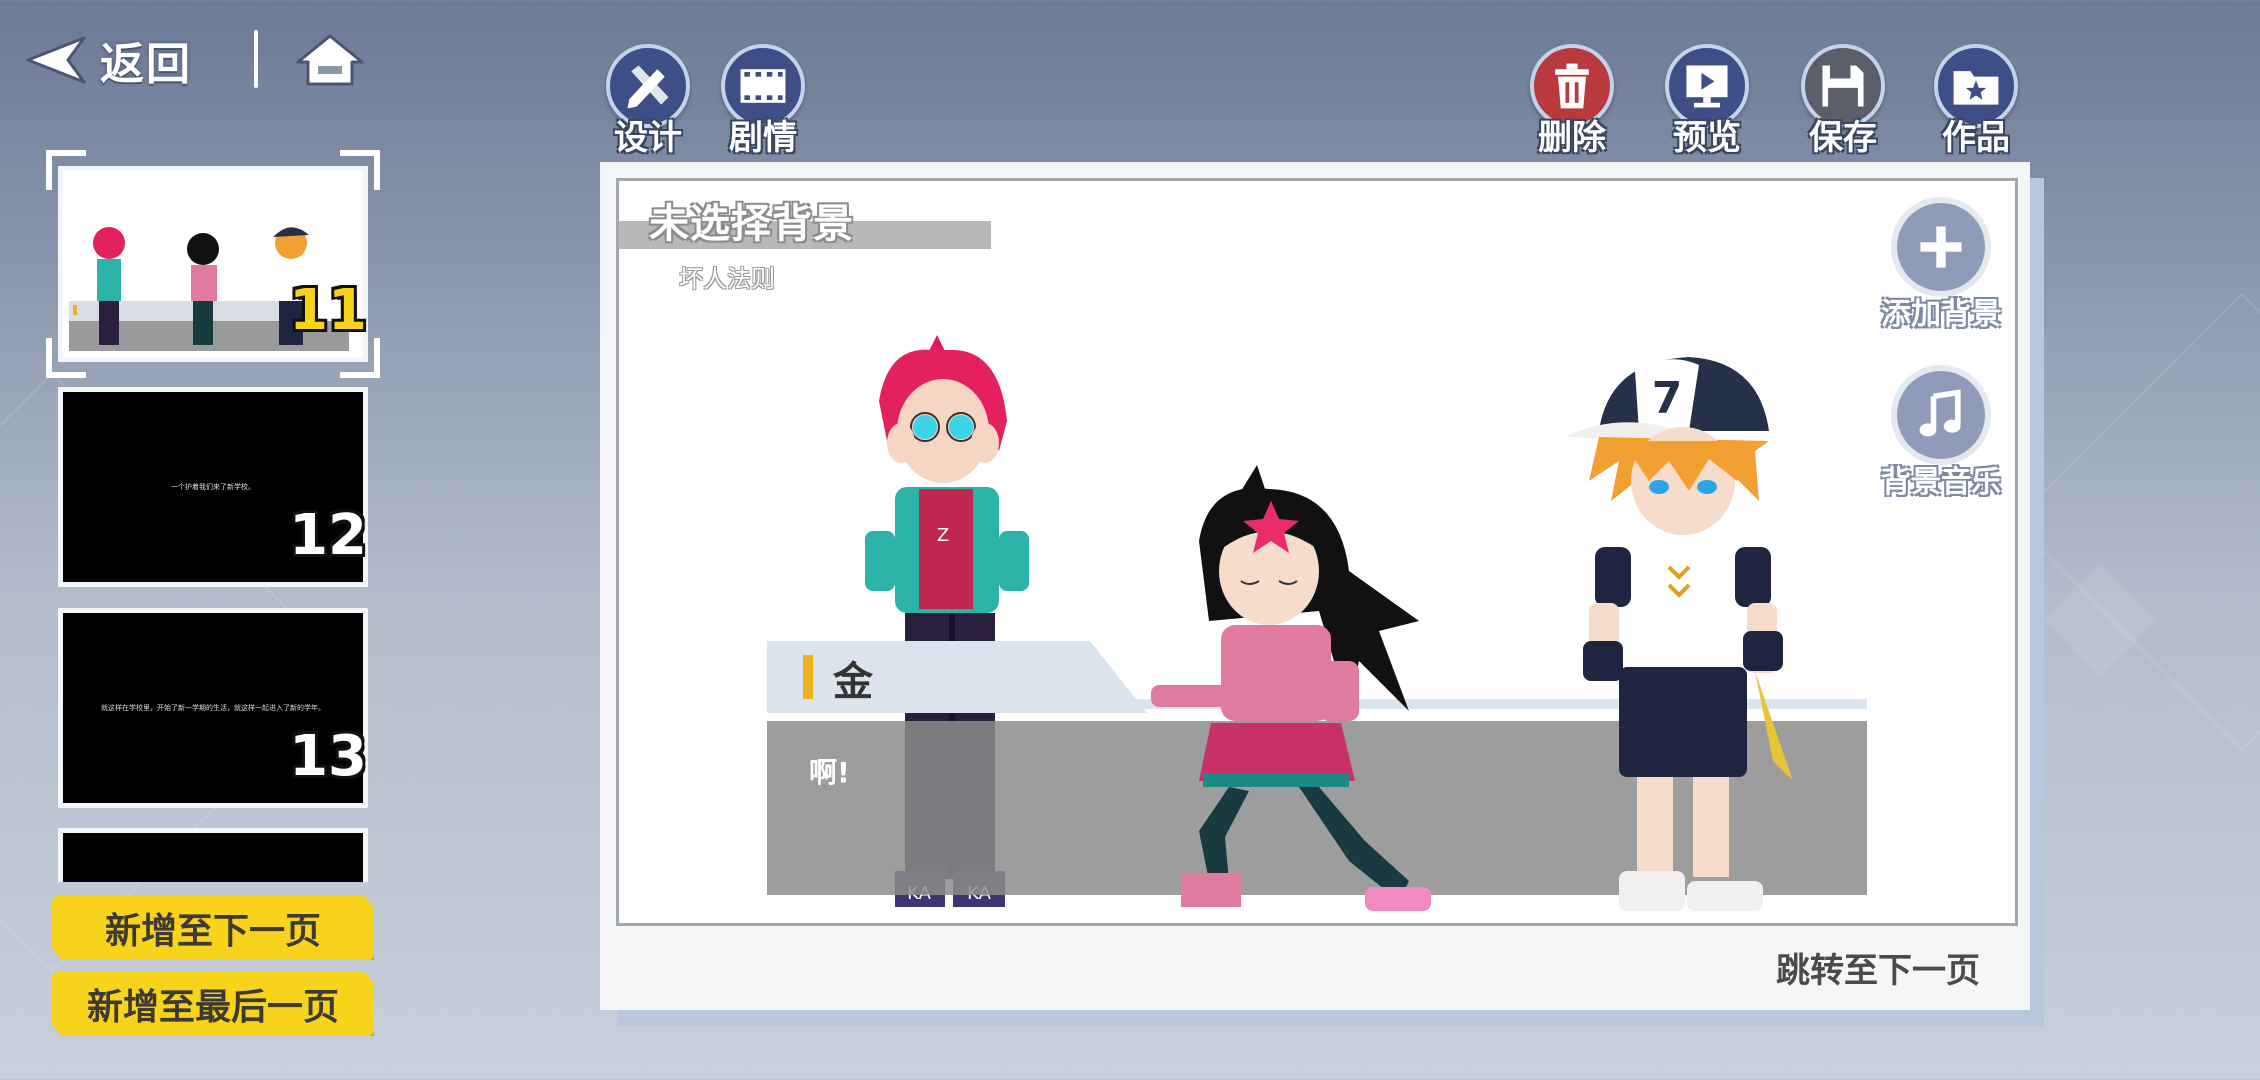  What do you see at coordinates (213, 264) in the screenshot?
I see `page-thumbnail-11: 11` at bounding box center [213, 264].